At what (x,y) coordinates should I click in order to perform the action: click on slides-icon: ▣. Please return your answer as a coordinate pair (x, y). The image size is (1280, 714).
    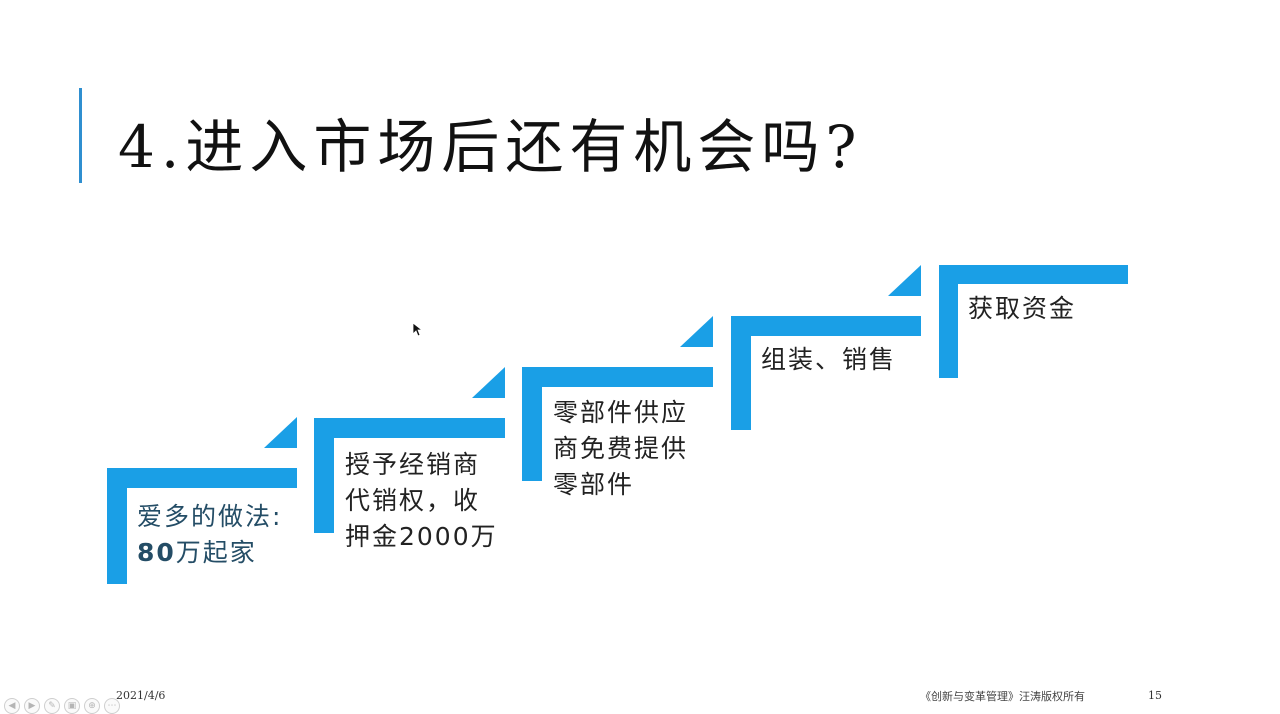
    Looking at the image, I should click on (72, 706).